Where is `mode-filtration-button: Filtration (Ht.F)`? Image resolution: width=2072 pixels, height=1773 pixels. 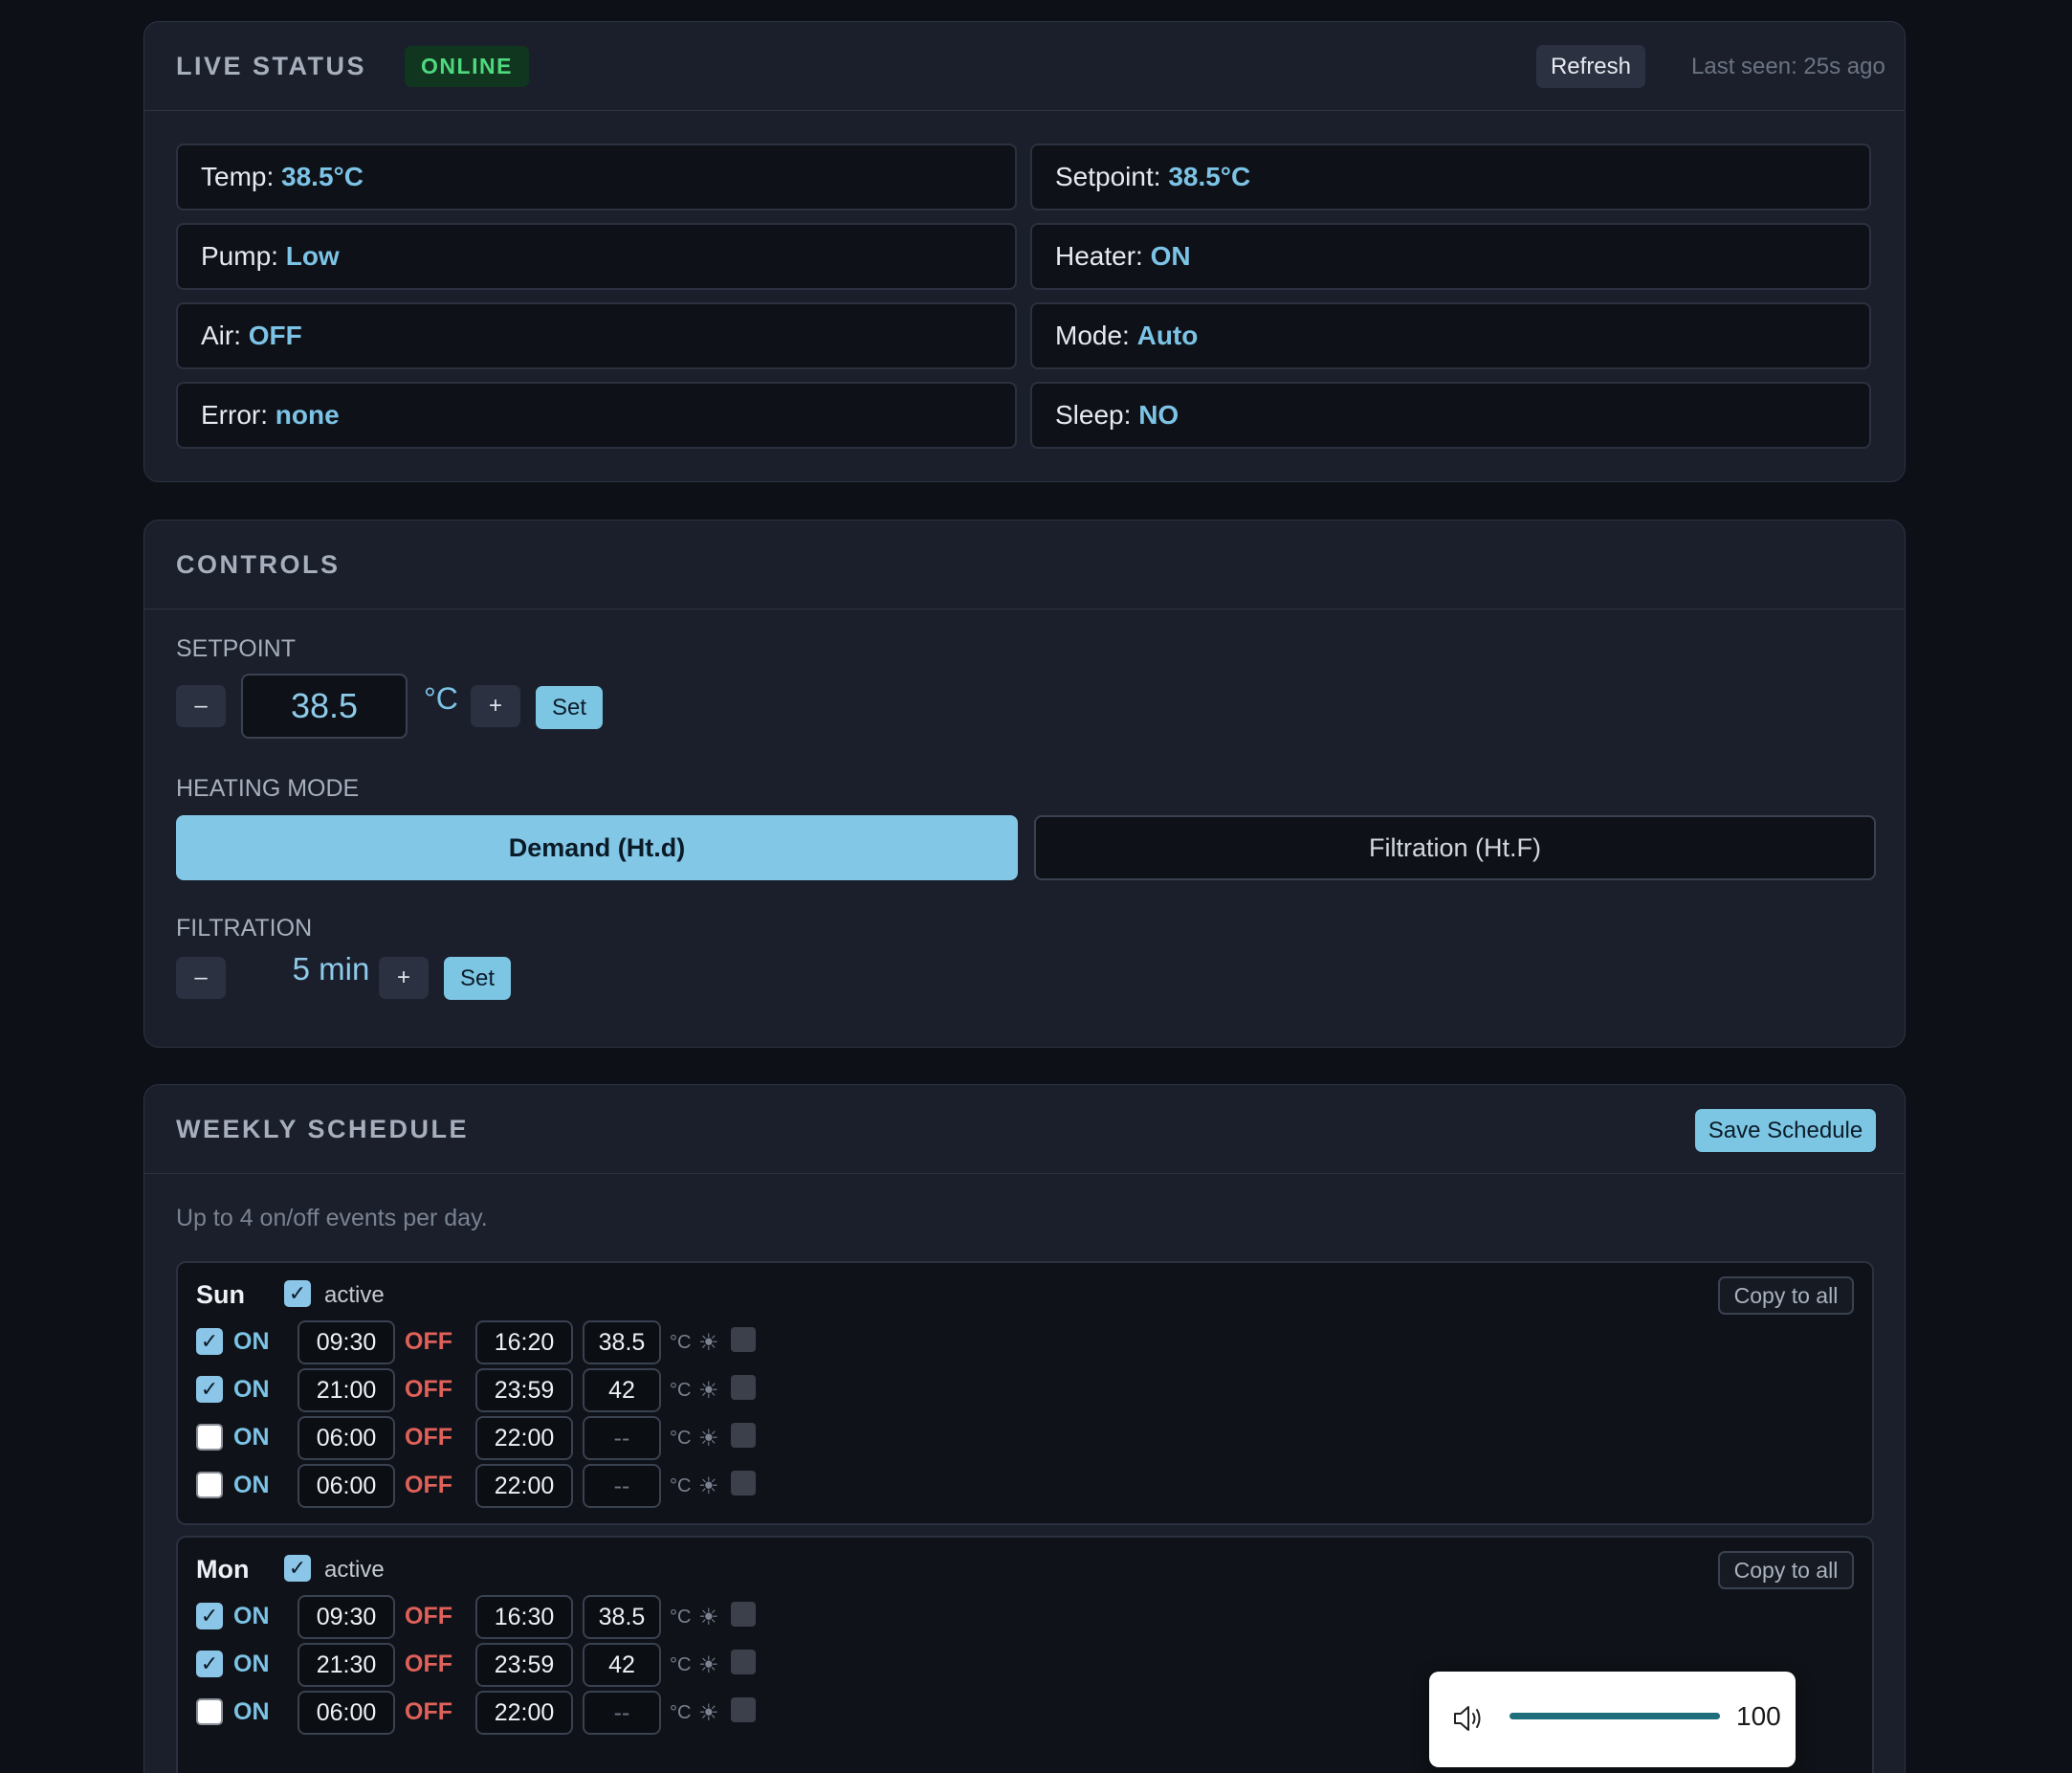 mode-filtration-button: Filtration (Ht.F) is located at coordinates (1455, 847).